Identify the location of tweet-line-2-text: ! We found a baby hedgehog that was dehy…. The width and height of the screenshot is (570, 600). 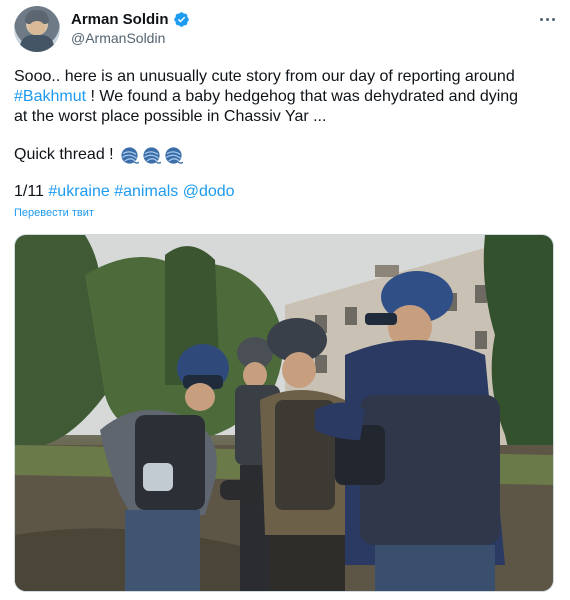
(302, 96).